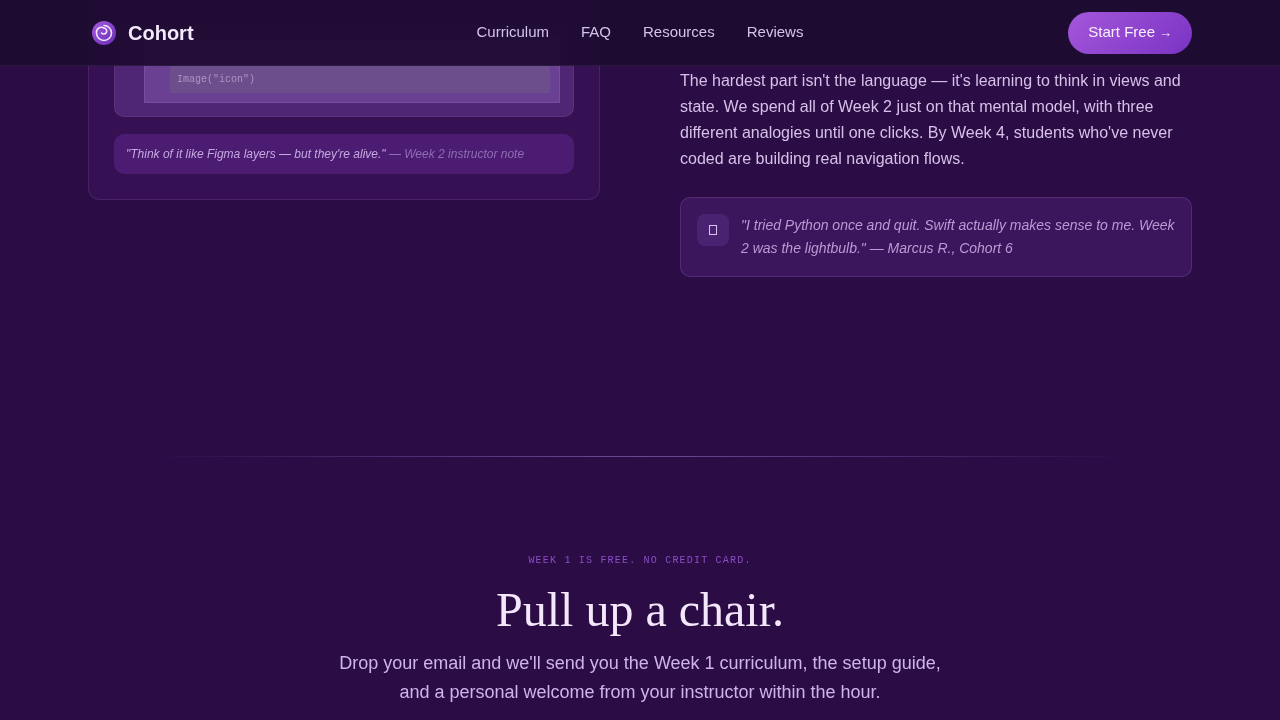  What do you see at coordinates (161, 32) in the screenshot?
I see `brand-name: Cohort` at bounding box center [161, 32].